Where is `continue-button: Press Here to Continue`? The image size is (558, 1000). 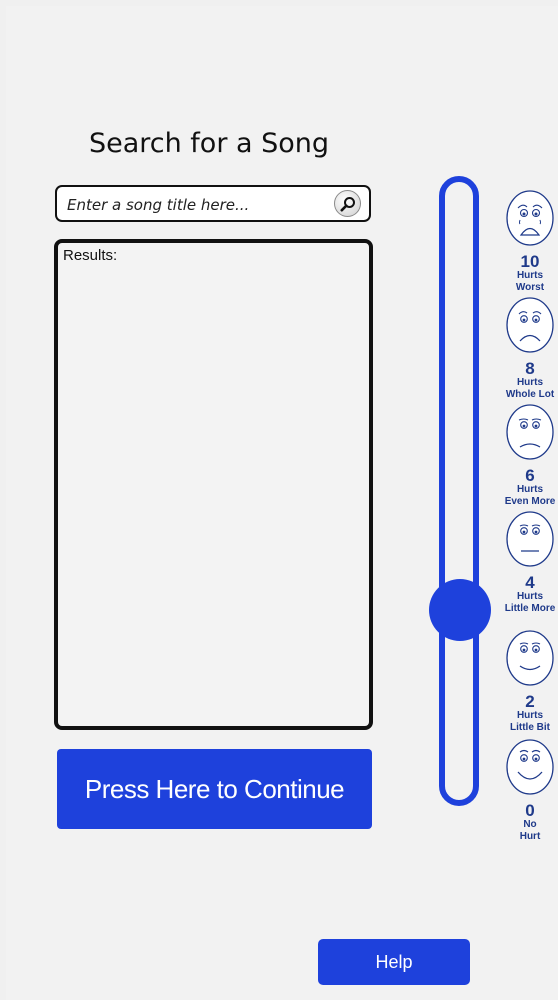 continue-button: Press Here to Continue is located at coordinates (214, 789).